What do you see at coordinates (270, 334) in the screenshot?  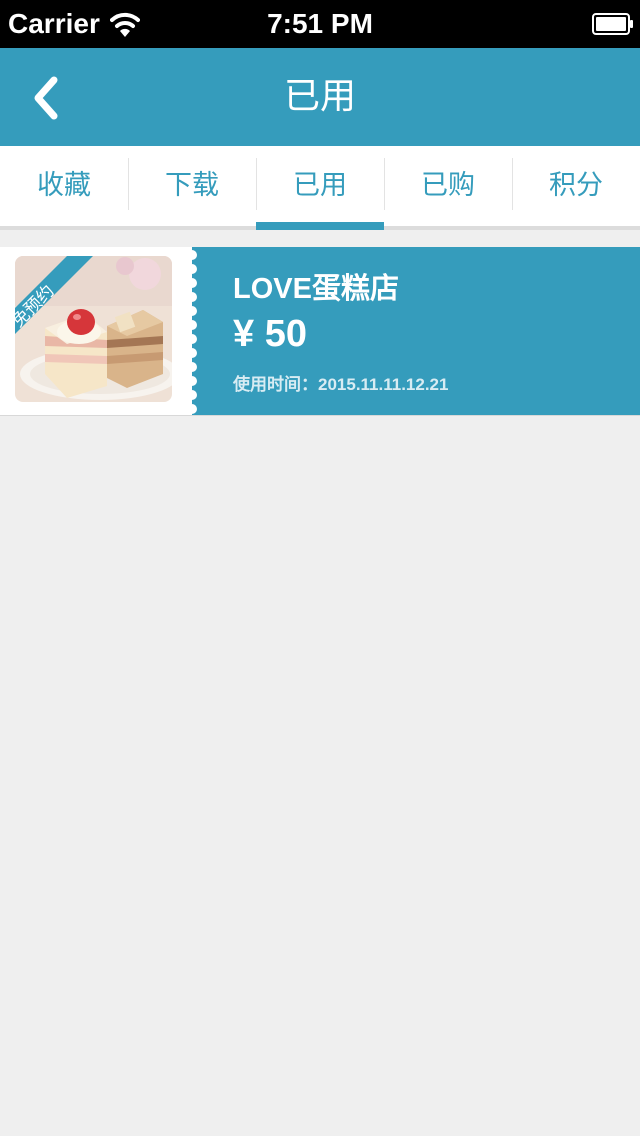 I see `coupon-price: ¥ 50` at bounding box center [270, 334].